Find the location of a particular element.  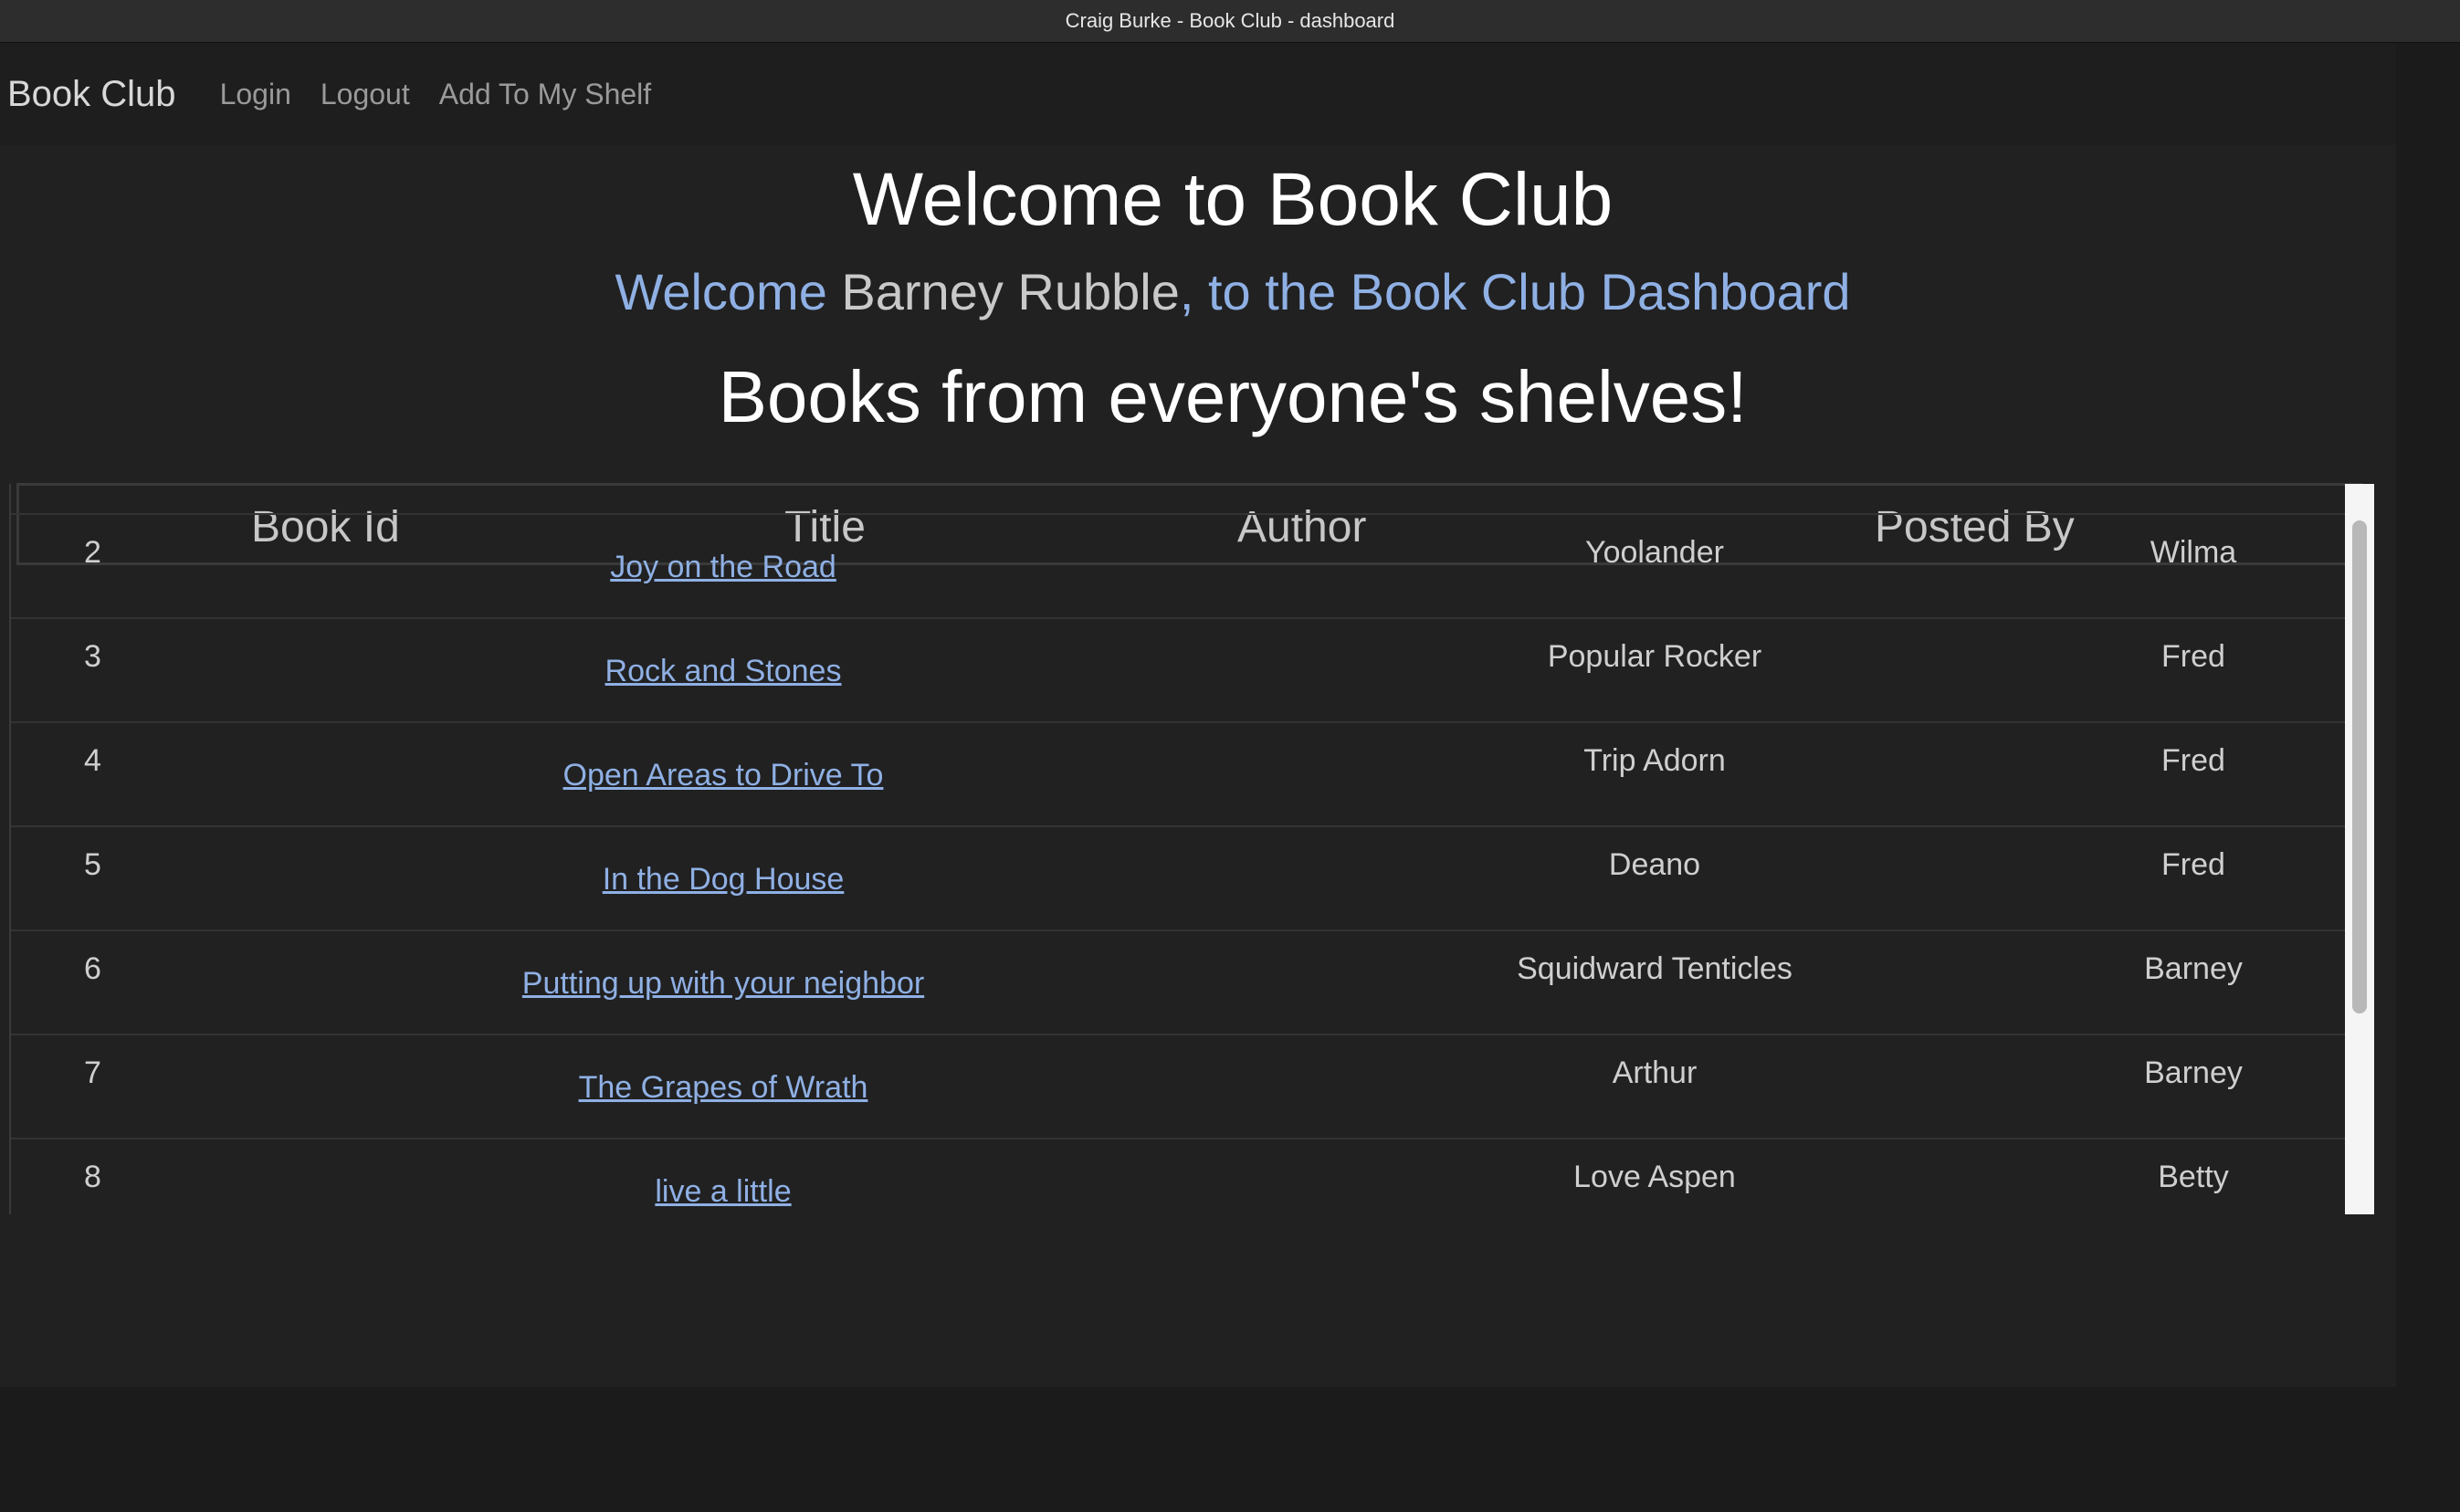

window-title: Craig Burke - Book Club - dashboard is located at coordinates (1230, 21).